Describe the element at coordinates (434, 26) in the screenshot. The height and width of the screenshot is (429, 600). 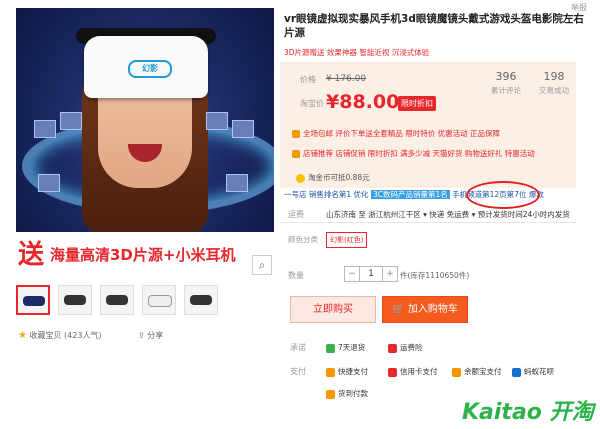
I see `product-title: vr眼镜虚拟现实暴风手机3d眼镜魔镜头戴式游戏头盔电影院左右片源` at that location.